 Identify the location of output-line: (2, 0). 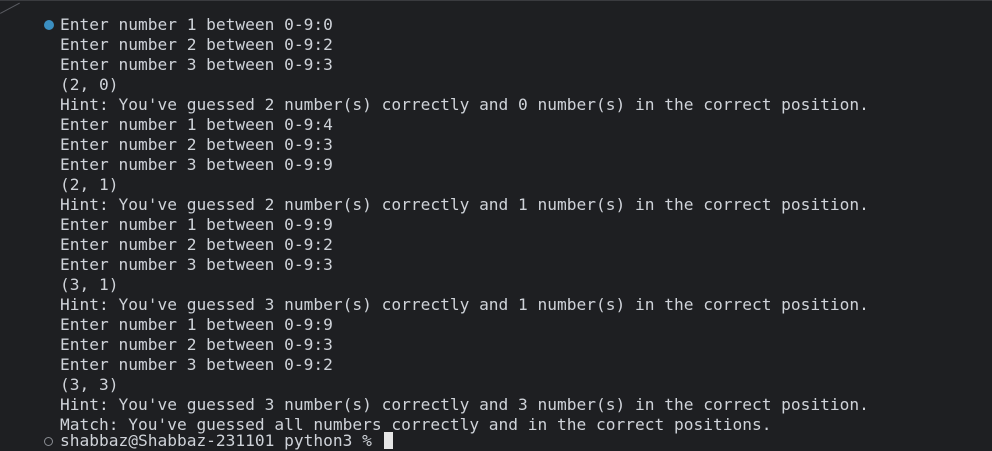
(89, 84).